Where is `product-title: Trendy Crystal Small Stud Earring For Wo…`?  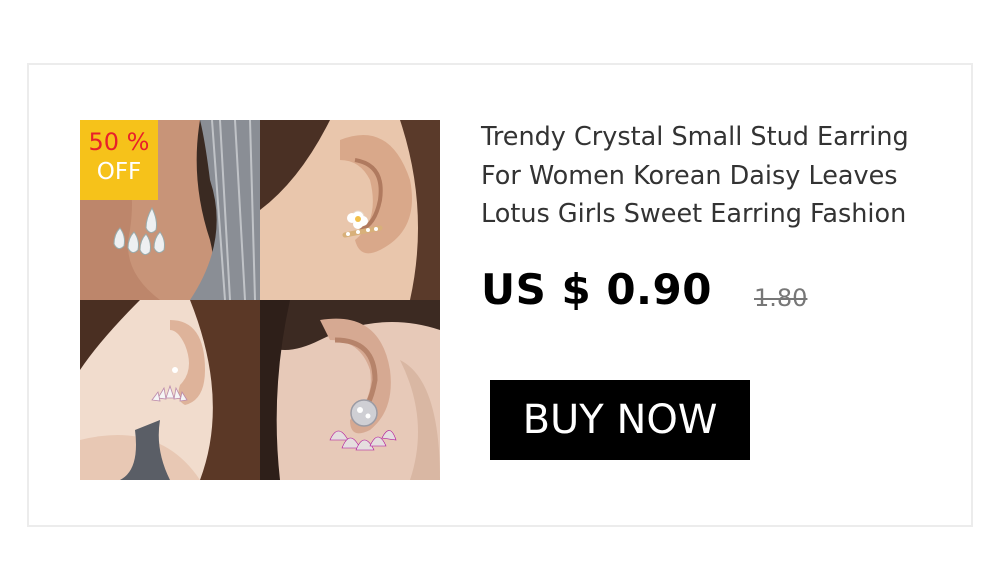
product-title: Trendy Crystal Small Stud Earring For Wo… is located at coordinates (711, 176).